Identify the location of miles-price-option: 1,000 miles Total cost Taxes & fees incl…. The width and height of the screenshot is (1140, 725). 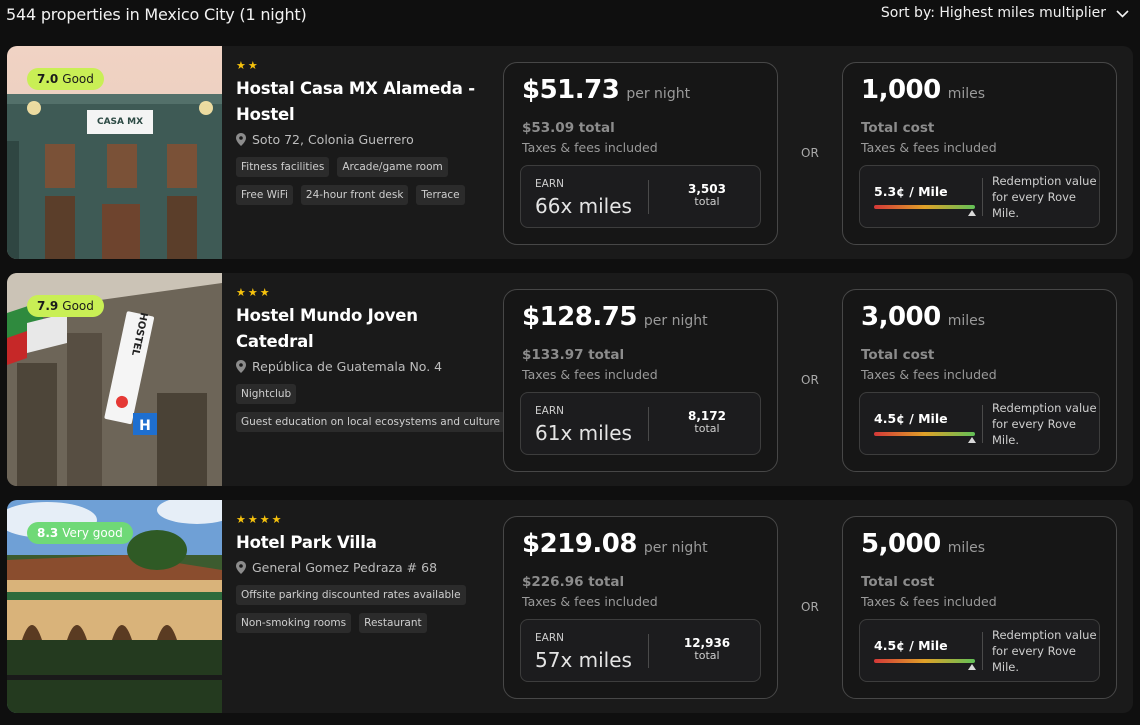
(979, 153).